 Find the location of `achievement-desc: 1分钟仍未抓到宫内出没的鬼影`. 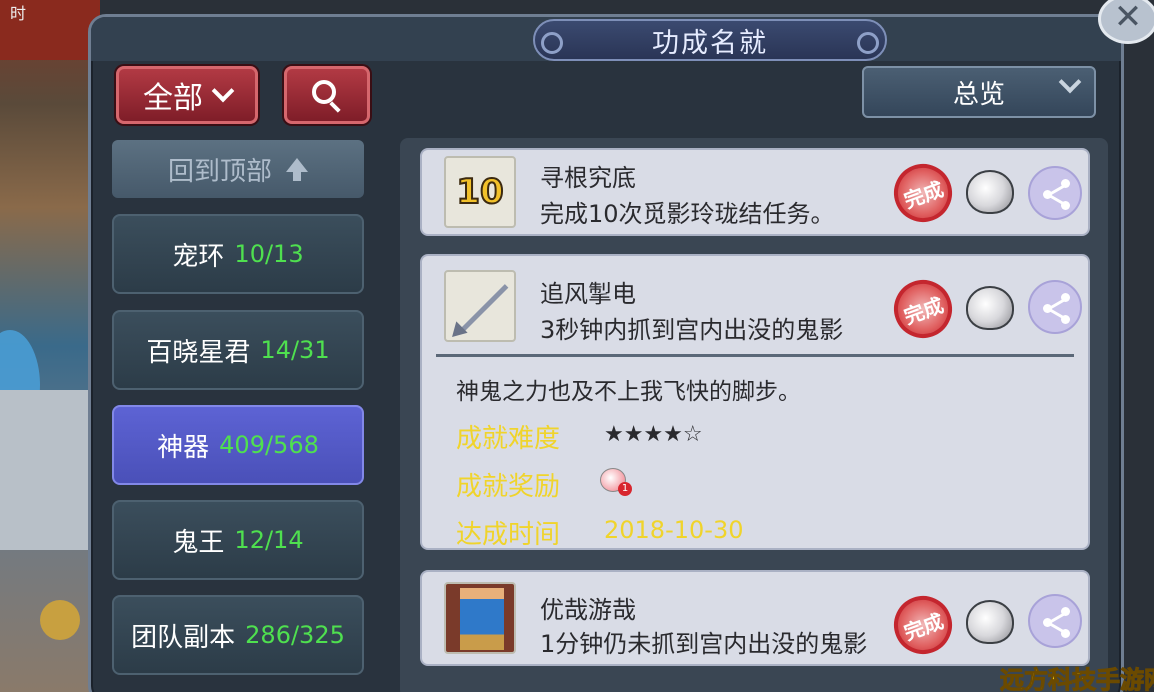

achievement-desc: 1分钟仍未抓到宫内出没的鬼影 is located at coordinates (704, 644).